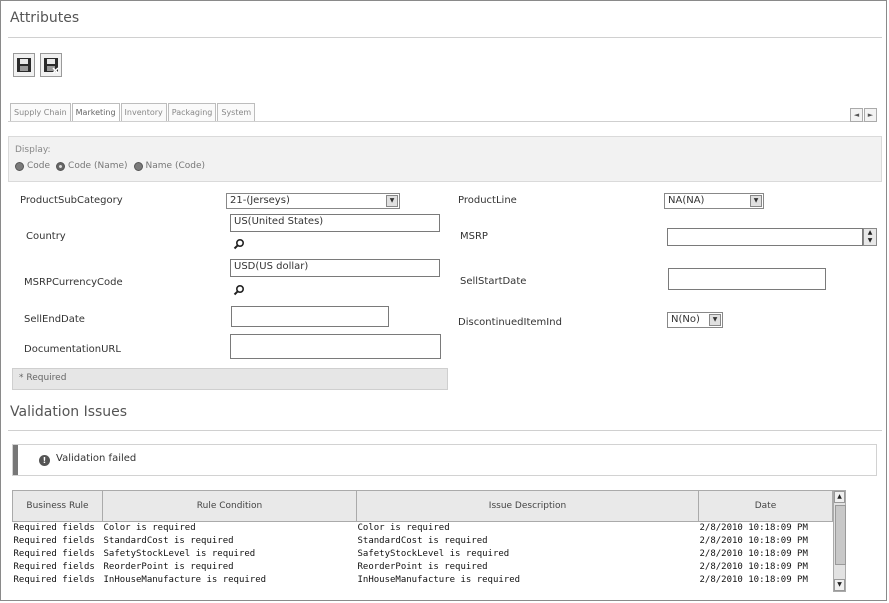 This screenshot has width=889, height=603. Describe the element at coordinates (487, 200) in the screenshot. I see `product-line-label: ProductLine` at that location.